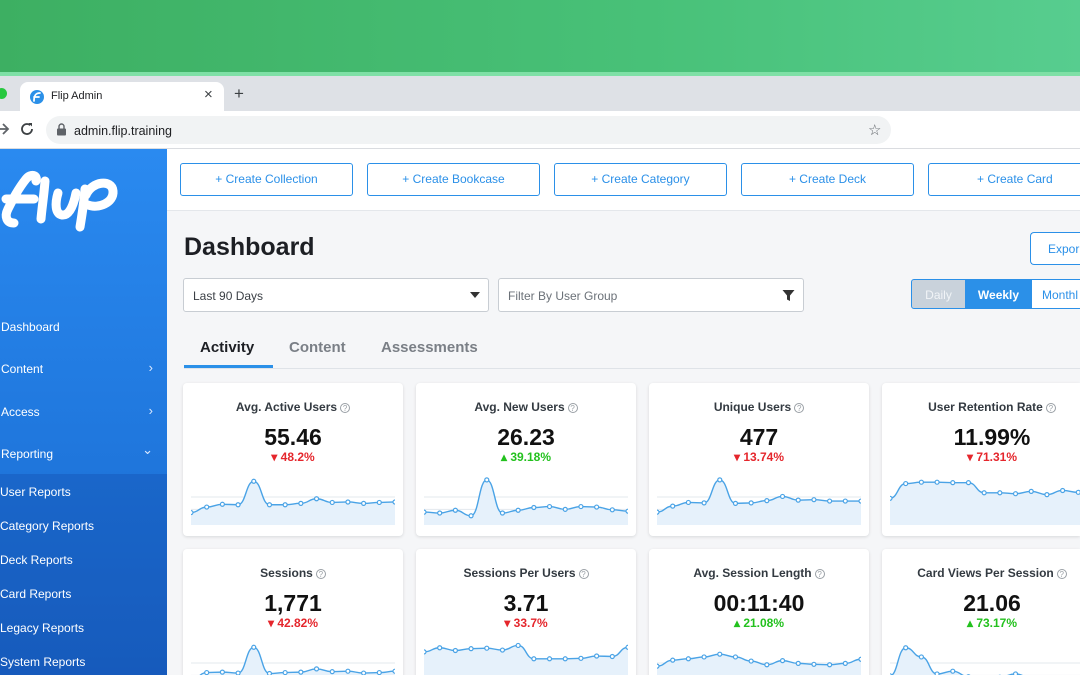 Image resolution: width=1080 pixels, height=675 pixels. What do you see at coordinates (239, 93) in the screenshot?
I see `plus-icon: +` at bounding box center [239, 93].